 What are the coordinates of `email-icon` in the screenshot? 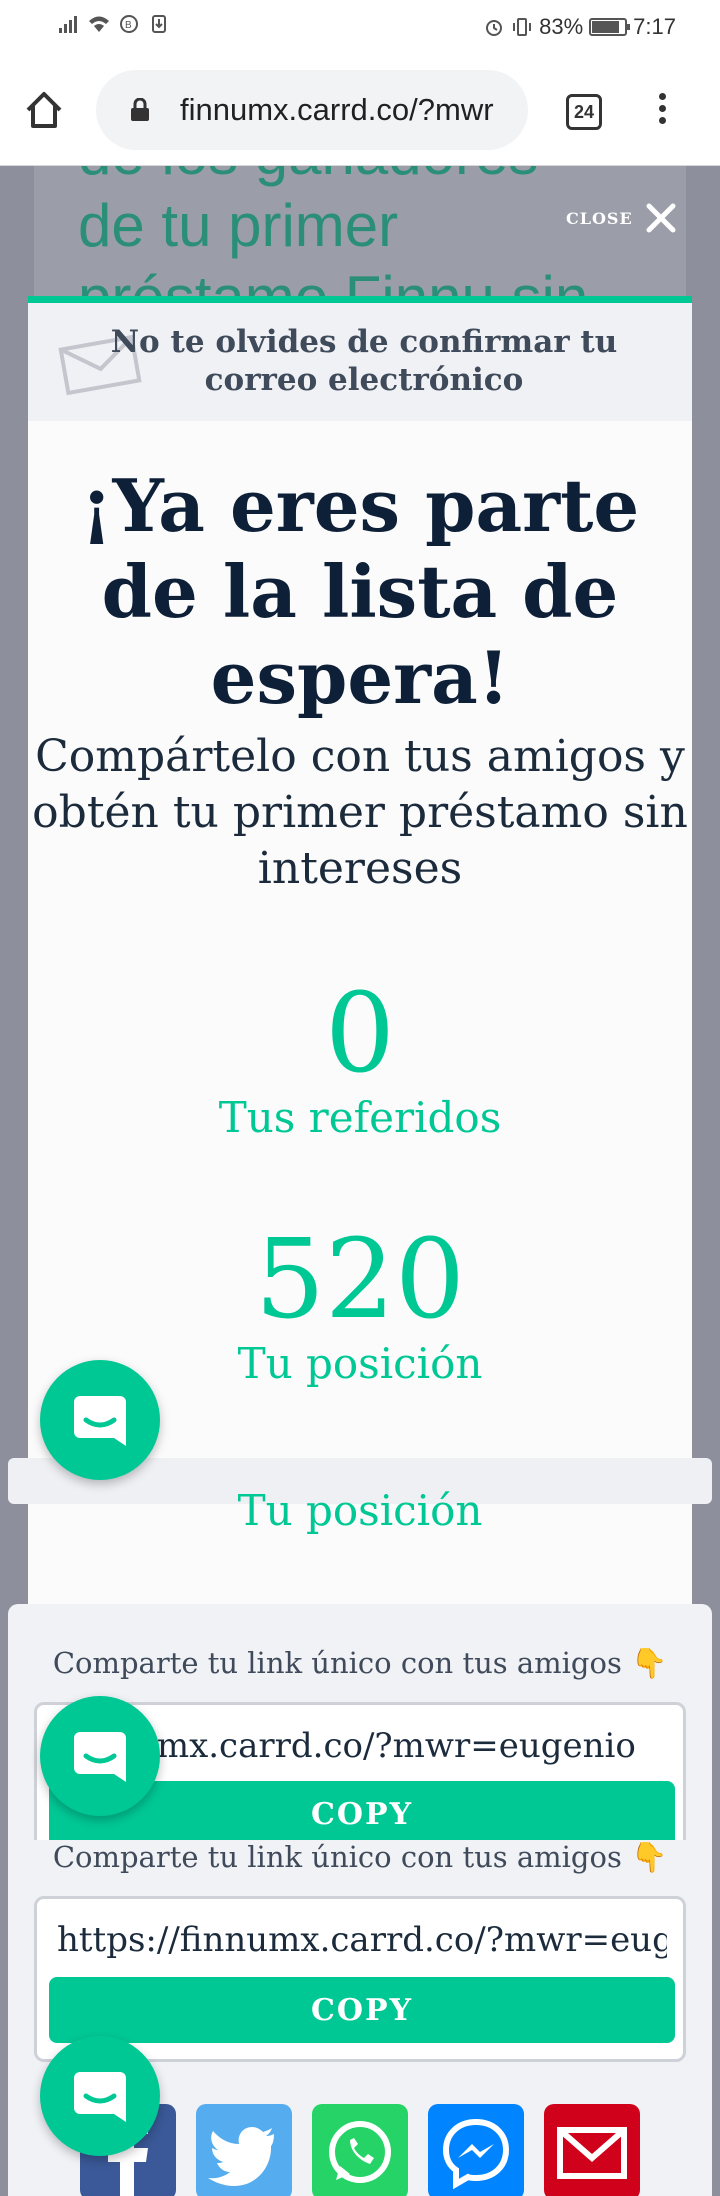 It's located at (592, 2153).